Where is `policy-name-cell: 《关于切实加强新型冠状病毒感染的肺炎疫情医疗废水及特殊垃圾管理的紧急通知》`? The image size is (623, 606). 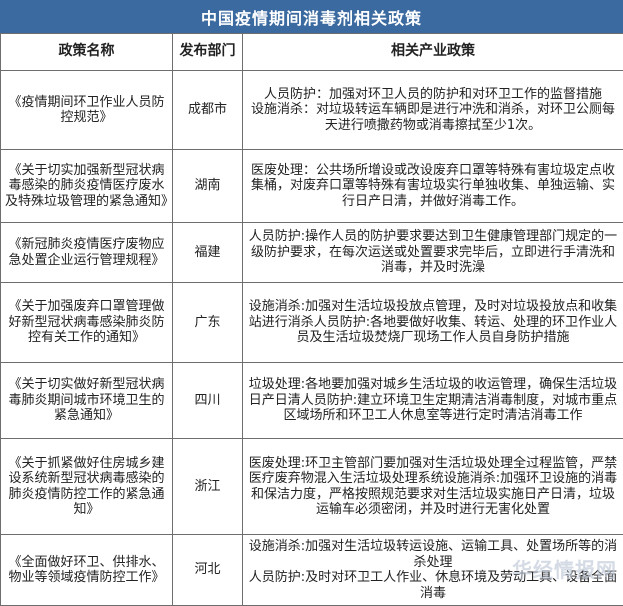
policy-name-cell: 《关于切实加强新型冠状病毒感染的肺炎疫情医疗废水及特殊垃圾管理的紧急通知》 is located at coordinates (87, 186).